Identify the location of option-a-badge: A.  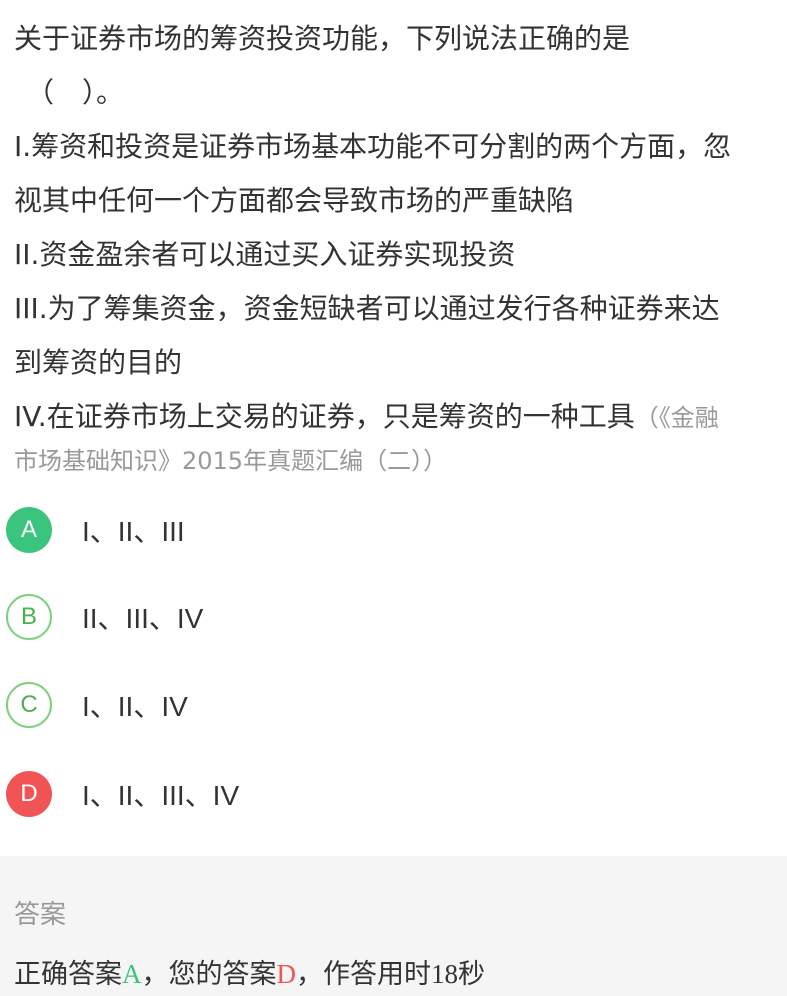
(29, 530).